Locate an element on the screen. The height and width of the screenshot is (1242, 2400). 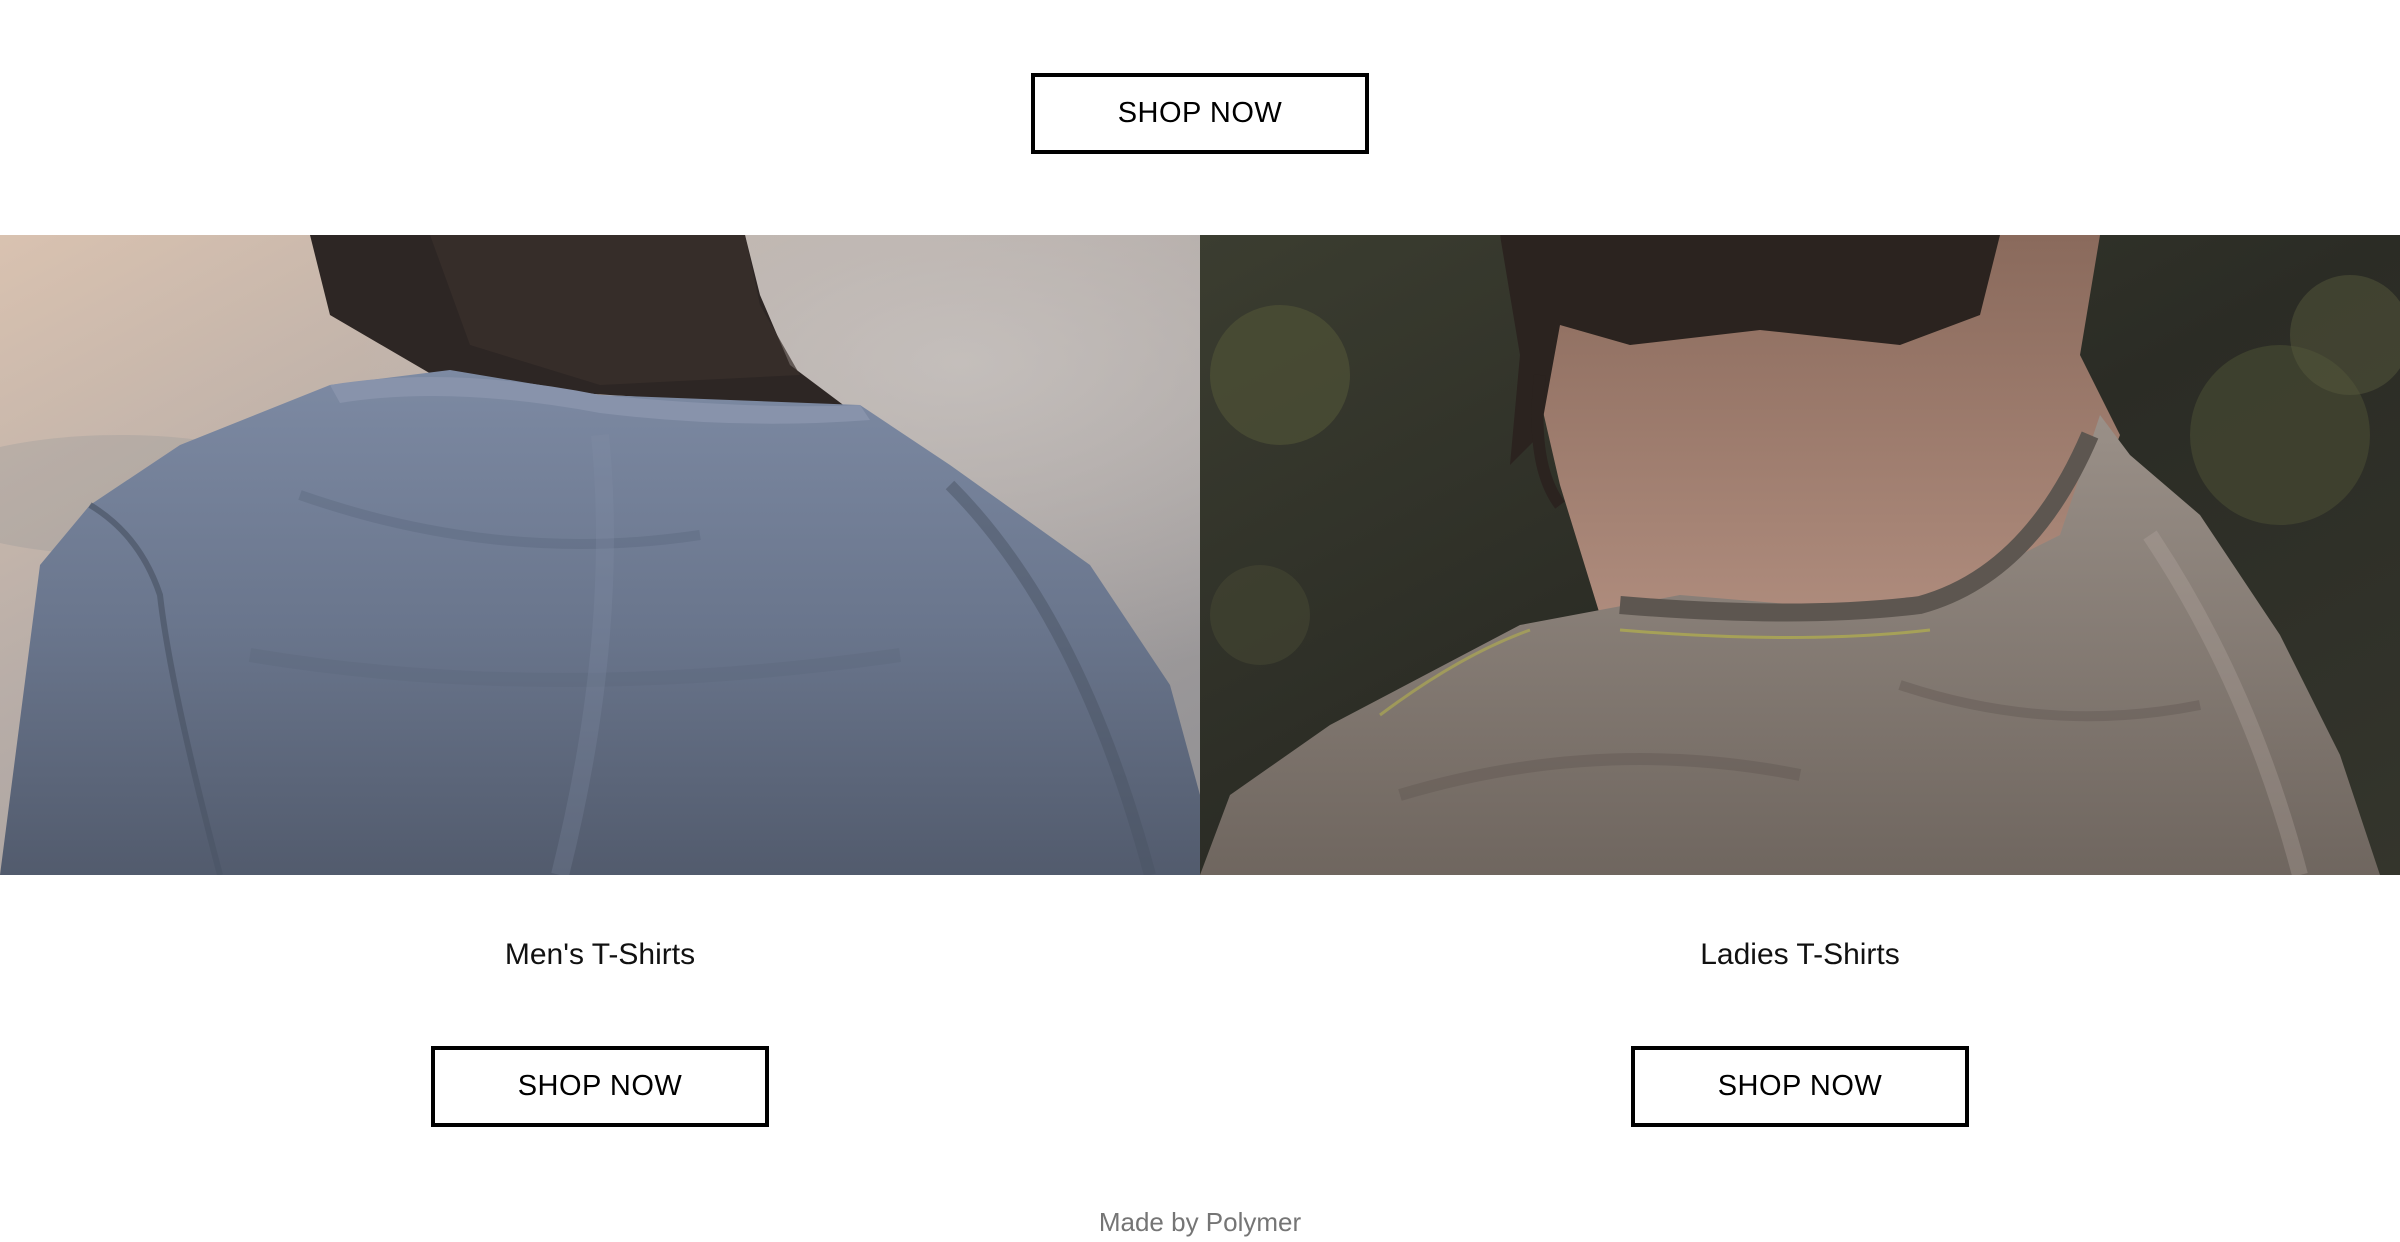
ladies-tshirts-title: Ladies T-Shirts is located at coordinates (1800, 954).